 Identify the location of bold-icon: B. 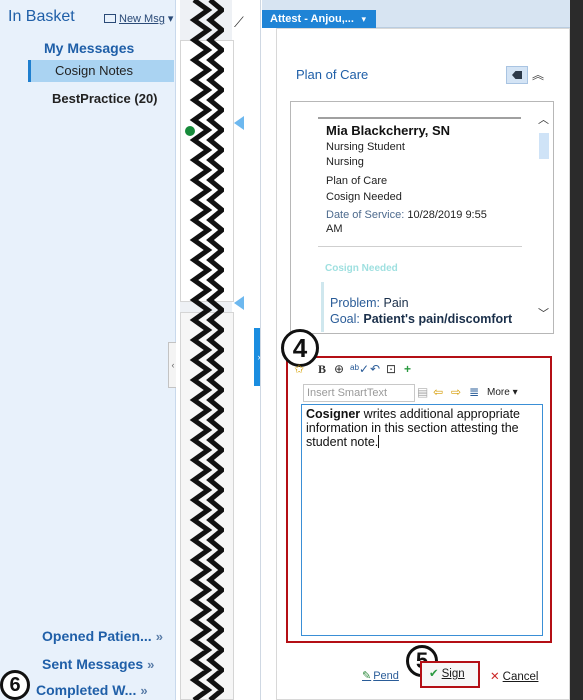
(322, 369).